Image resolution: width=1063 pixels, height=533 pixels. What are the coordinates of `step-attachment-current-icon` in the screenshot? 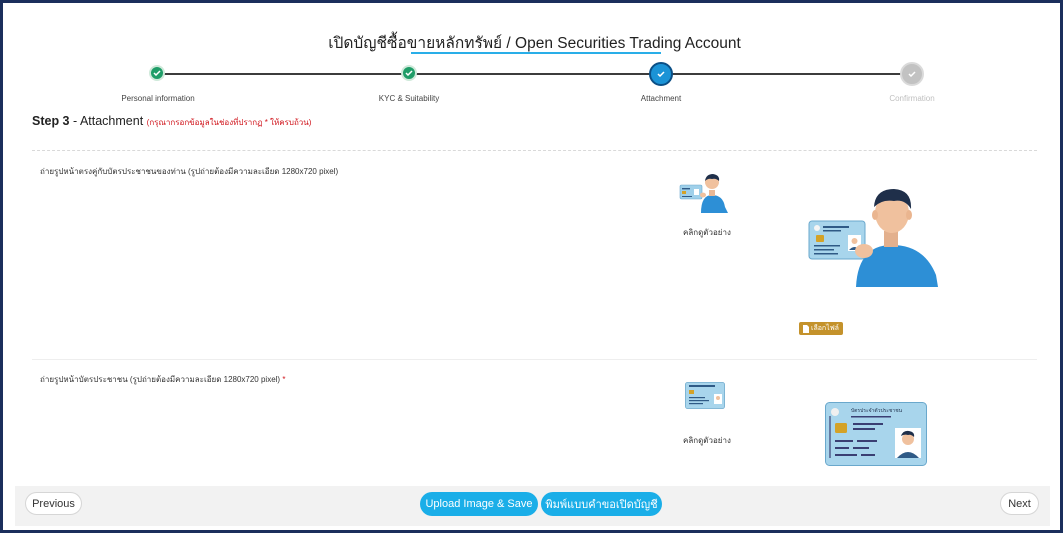 It's located at (661, 74).